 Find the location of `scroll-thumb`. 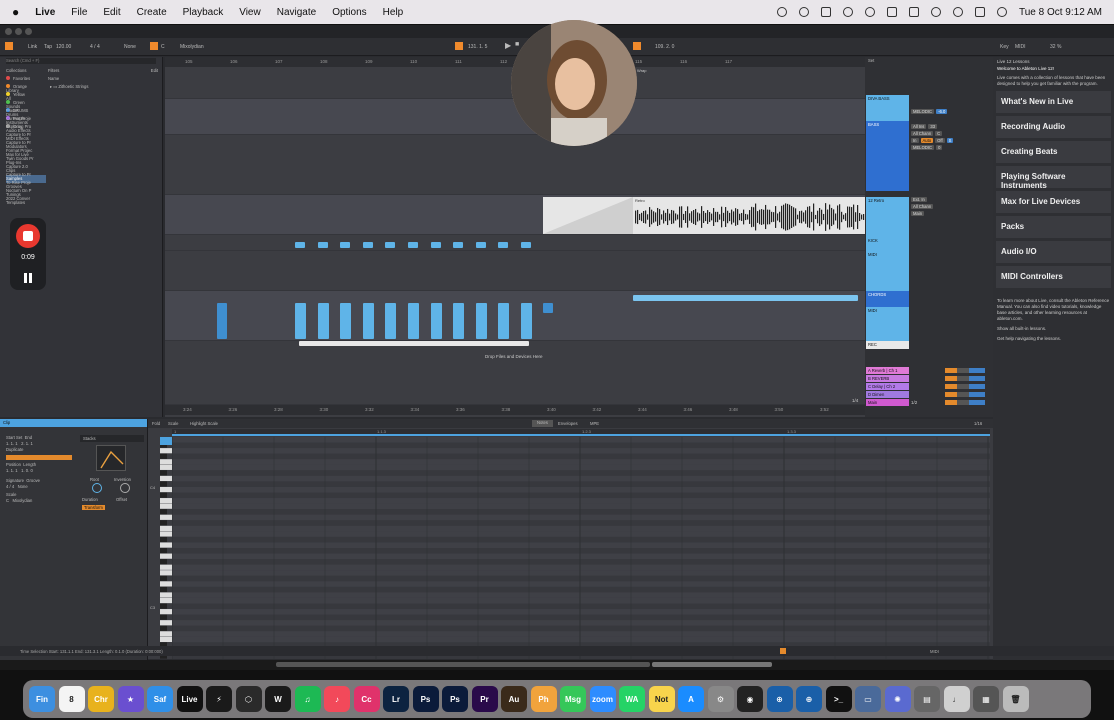

scroll-thumb is located at coordinates (463, 664).